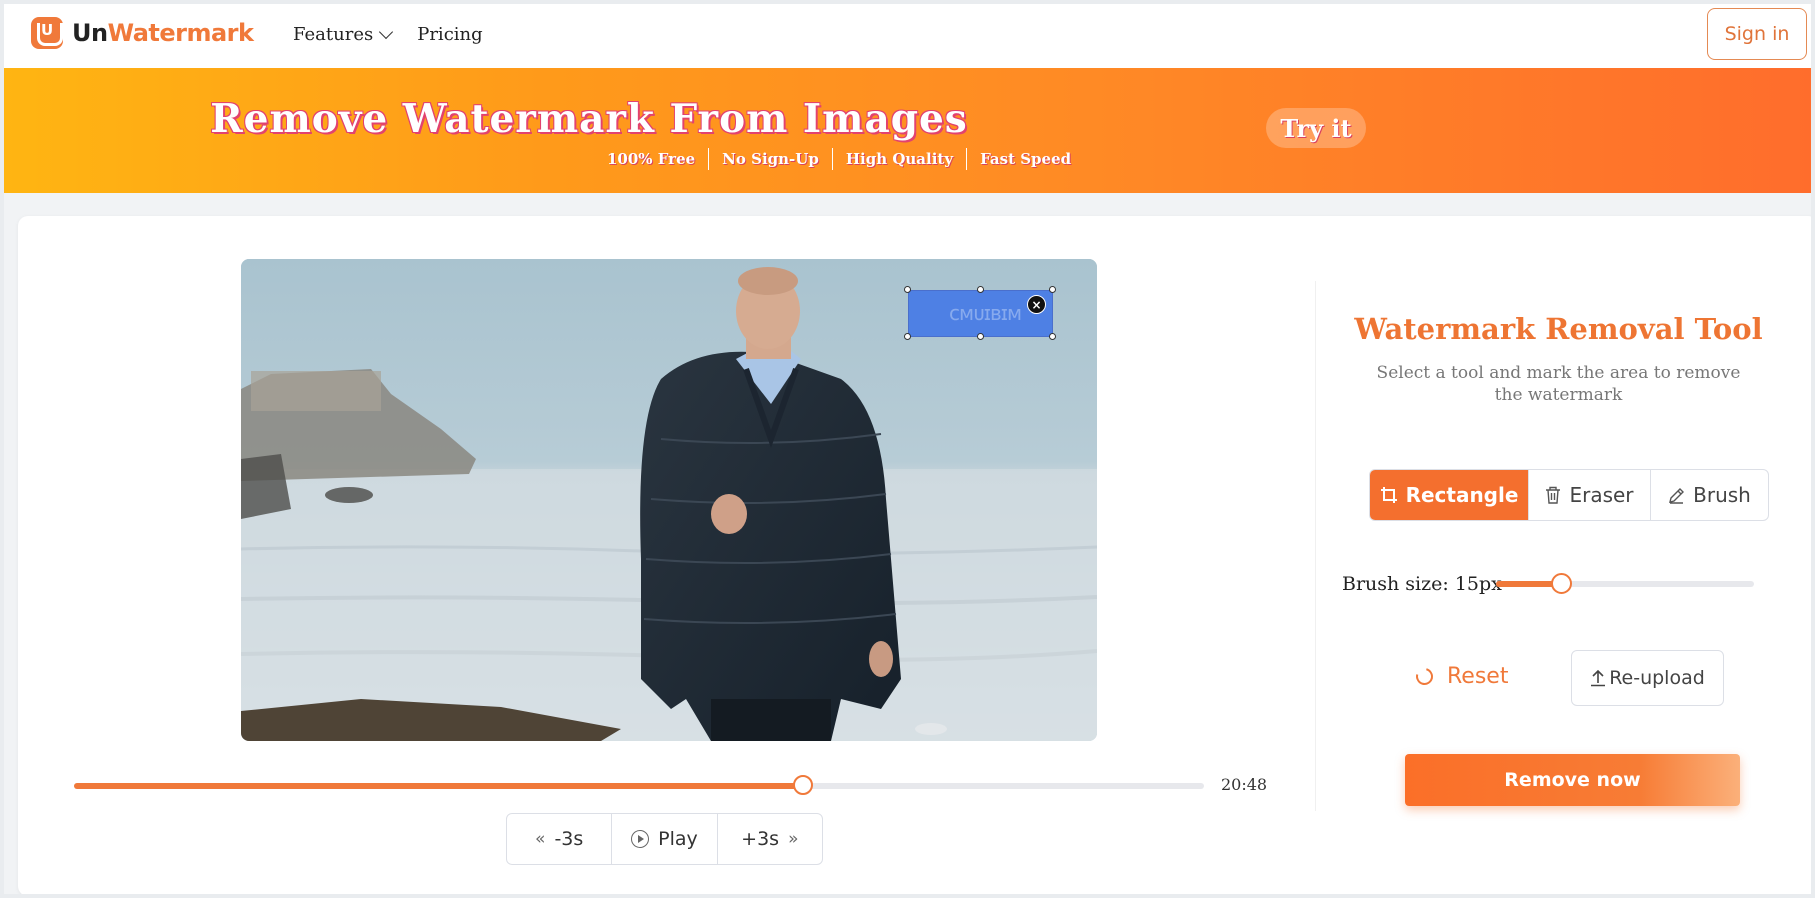 This screenshot has height=898, width=1815. Describe the element at coordinates (678, 839) in the screenshot. I see `play-label: Play` at that location.